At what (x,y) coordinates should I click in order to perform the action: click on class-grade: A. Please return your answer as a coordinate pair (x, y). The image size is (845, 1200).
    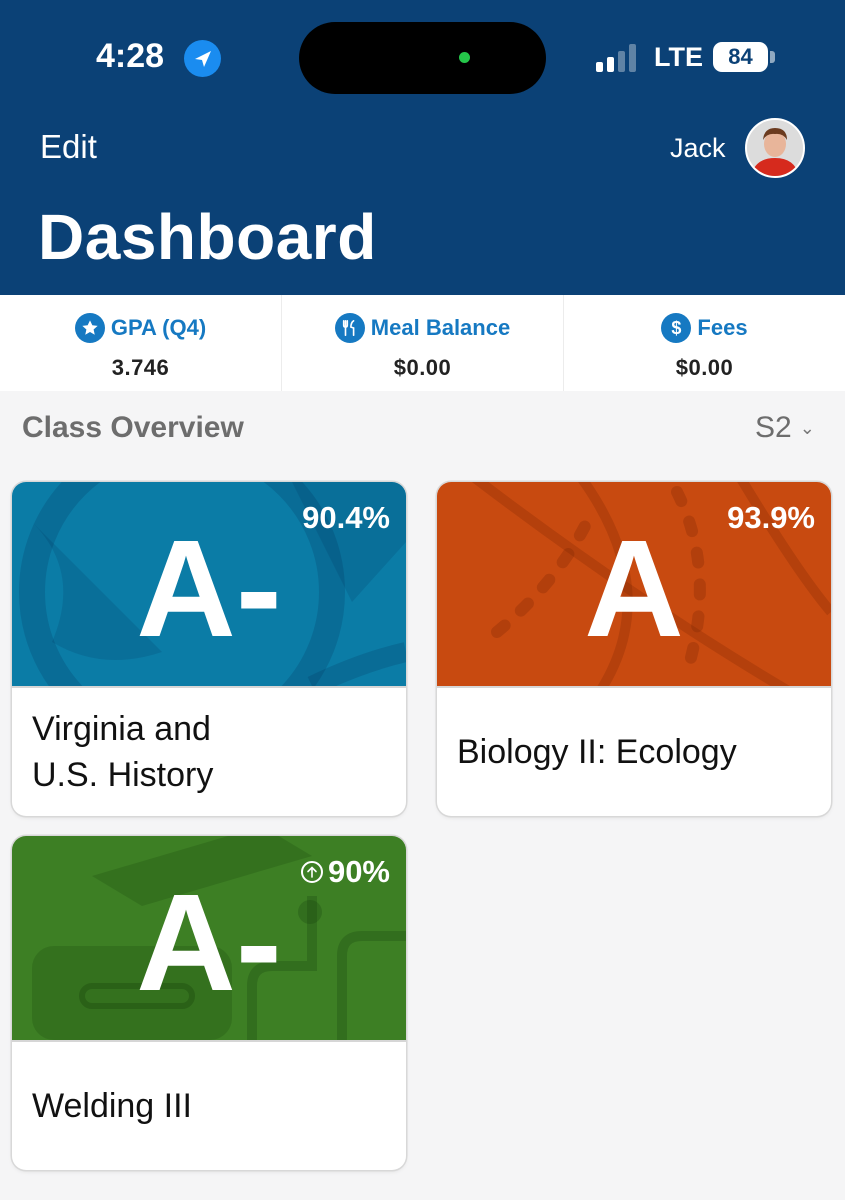
    Looking at the image, I should click on (634, 589).